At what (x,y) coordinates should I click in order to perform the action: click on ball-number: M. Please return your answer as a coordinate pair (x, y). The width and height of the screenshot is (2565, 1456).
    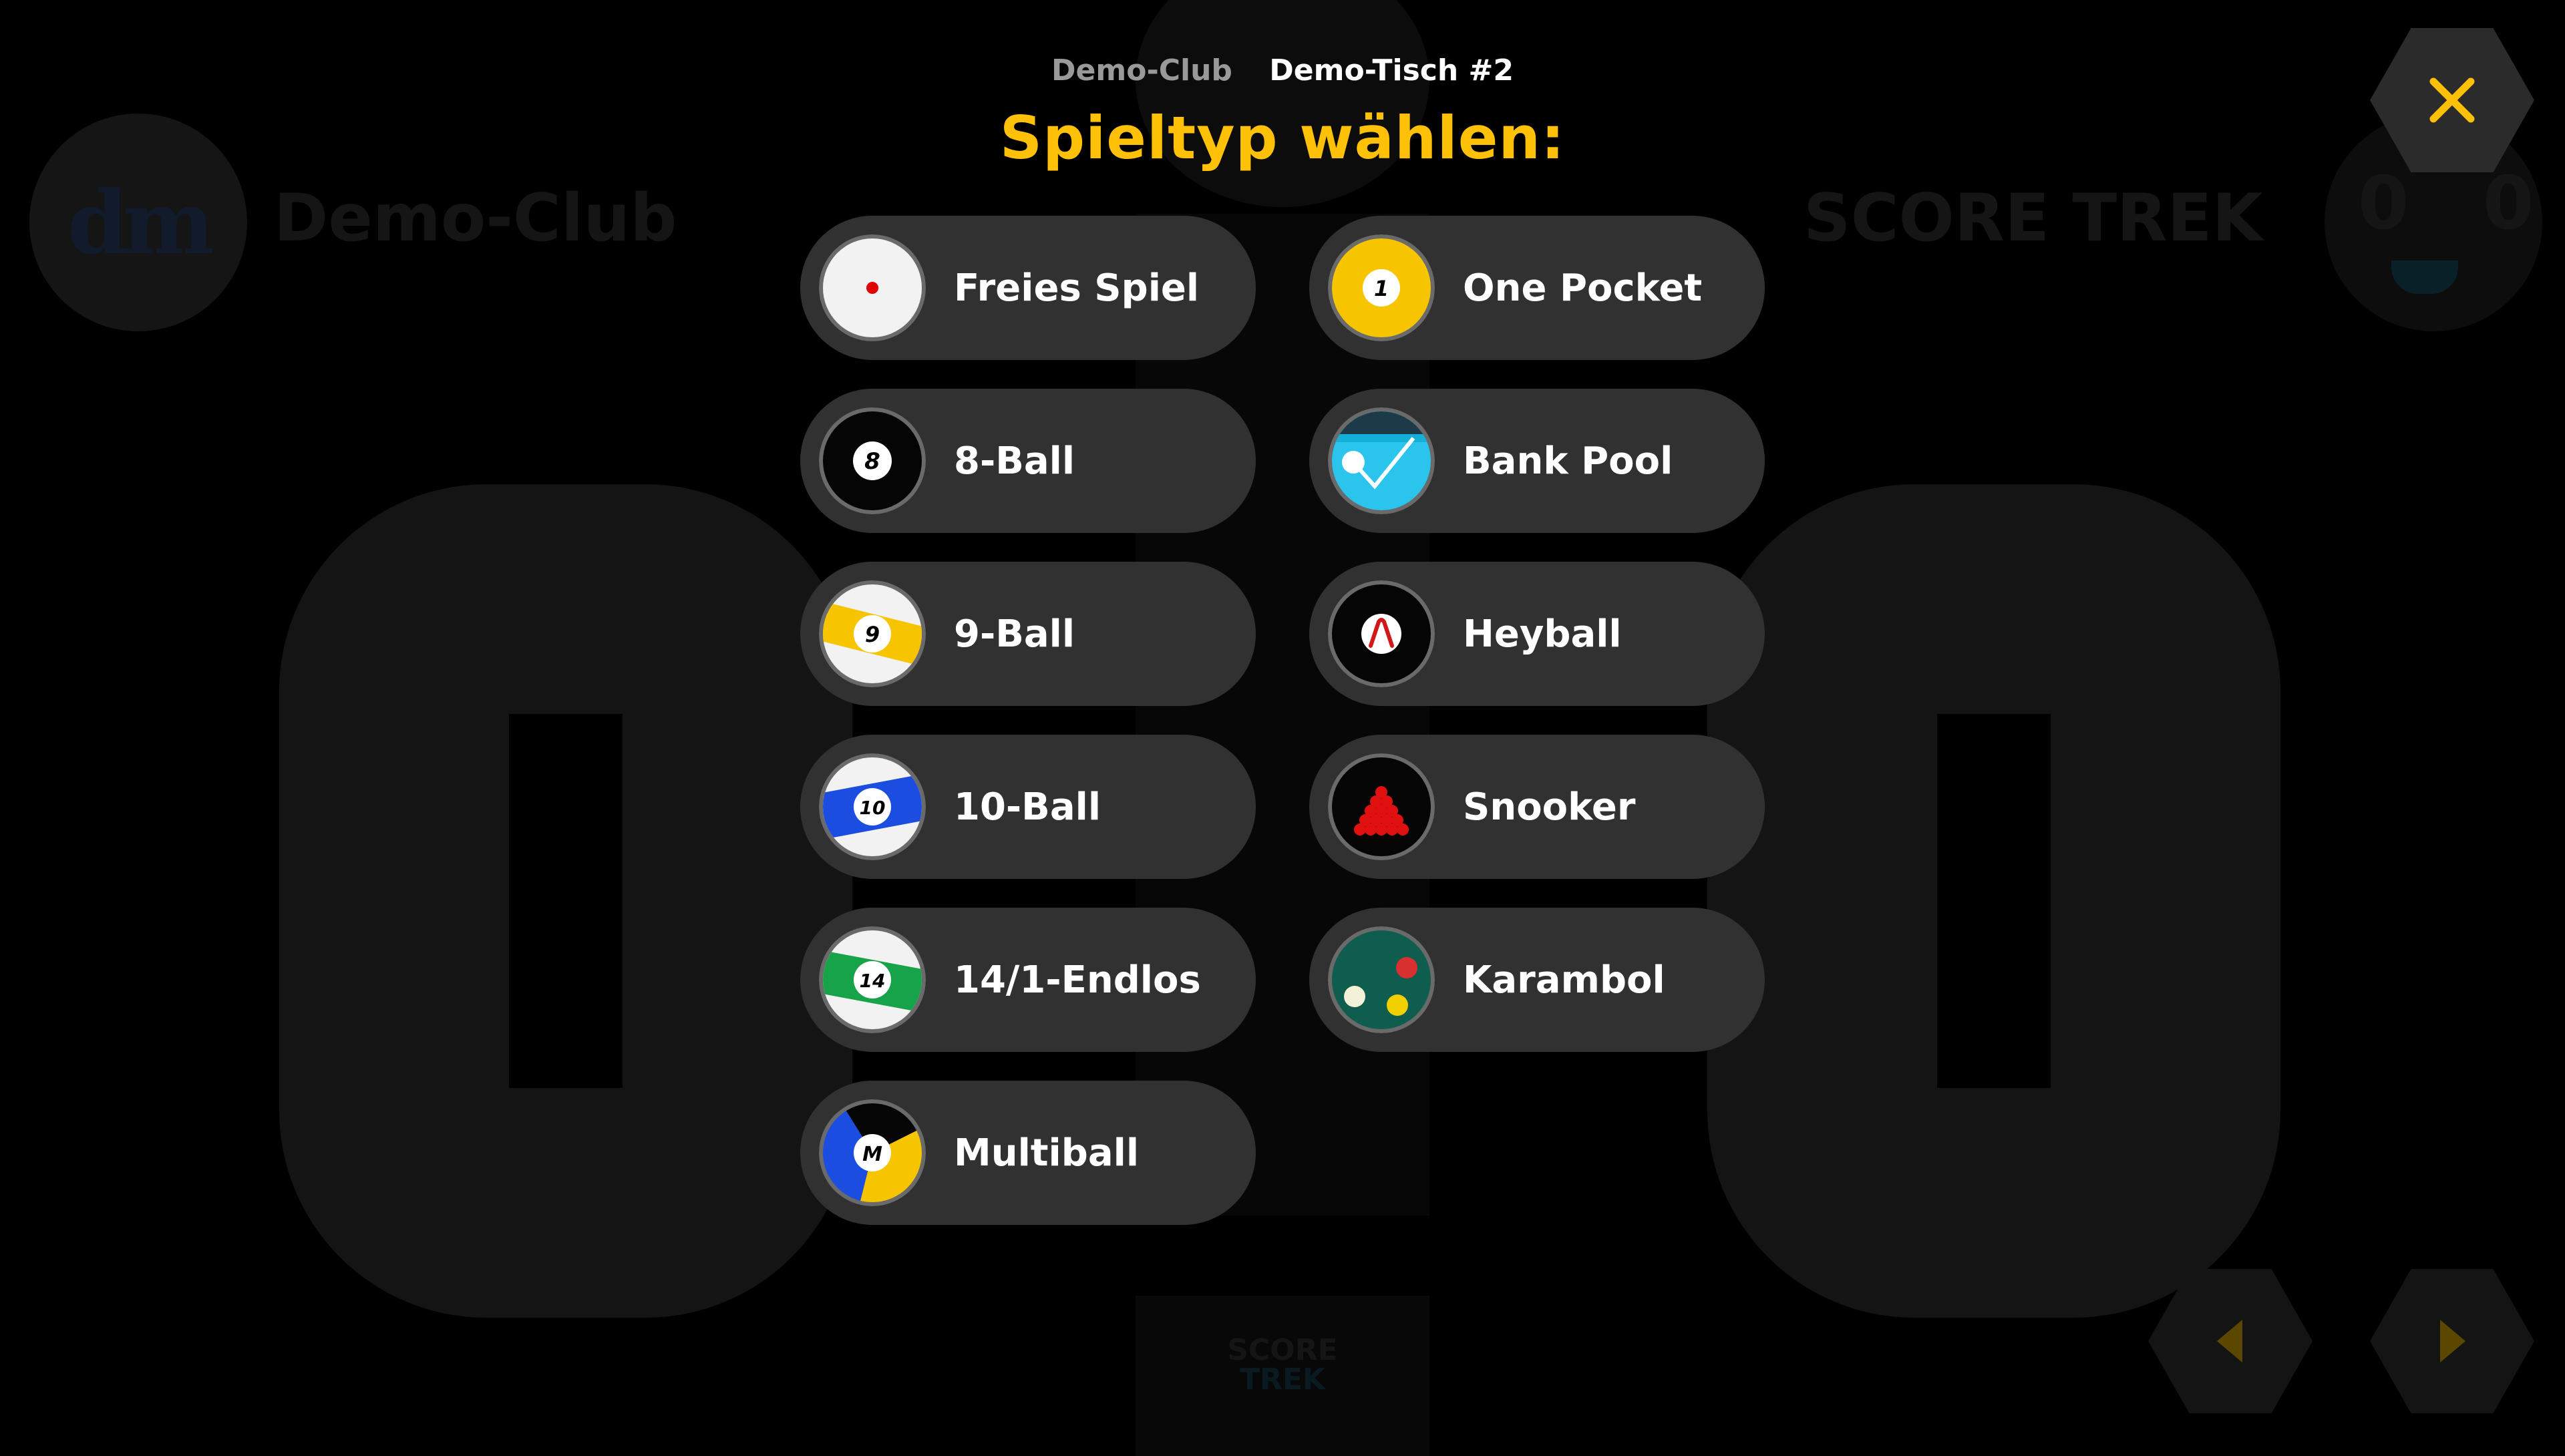
    Looking at the image, I should click on (872, 1154).